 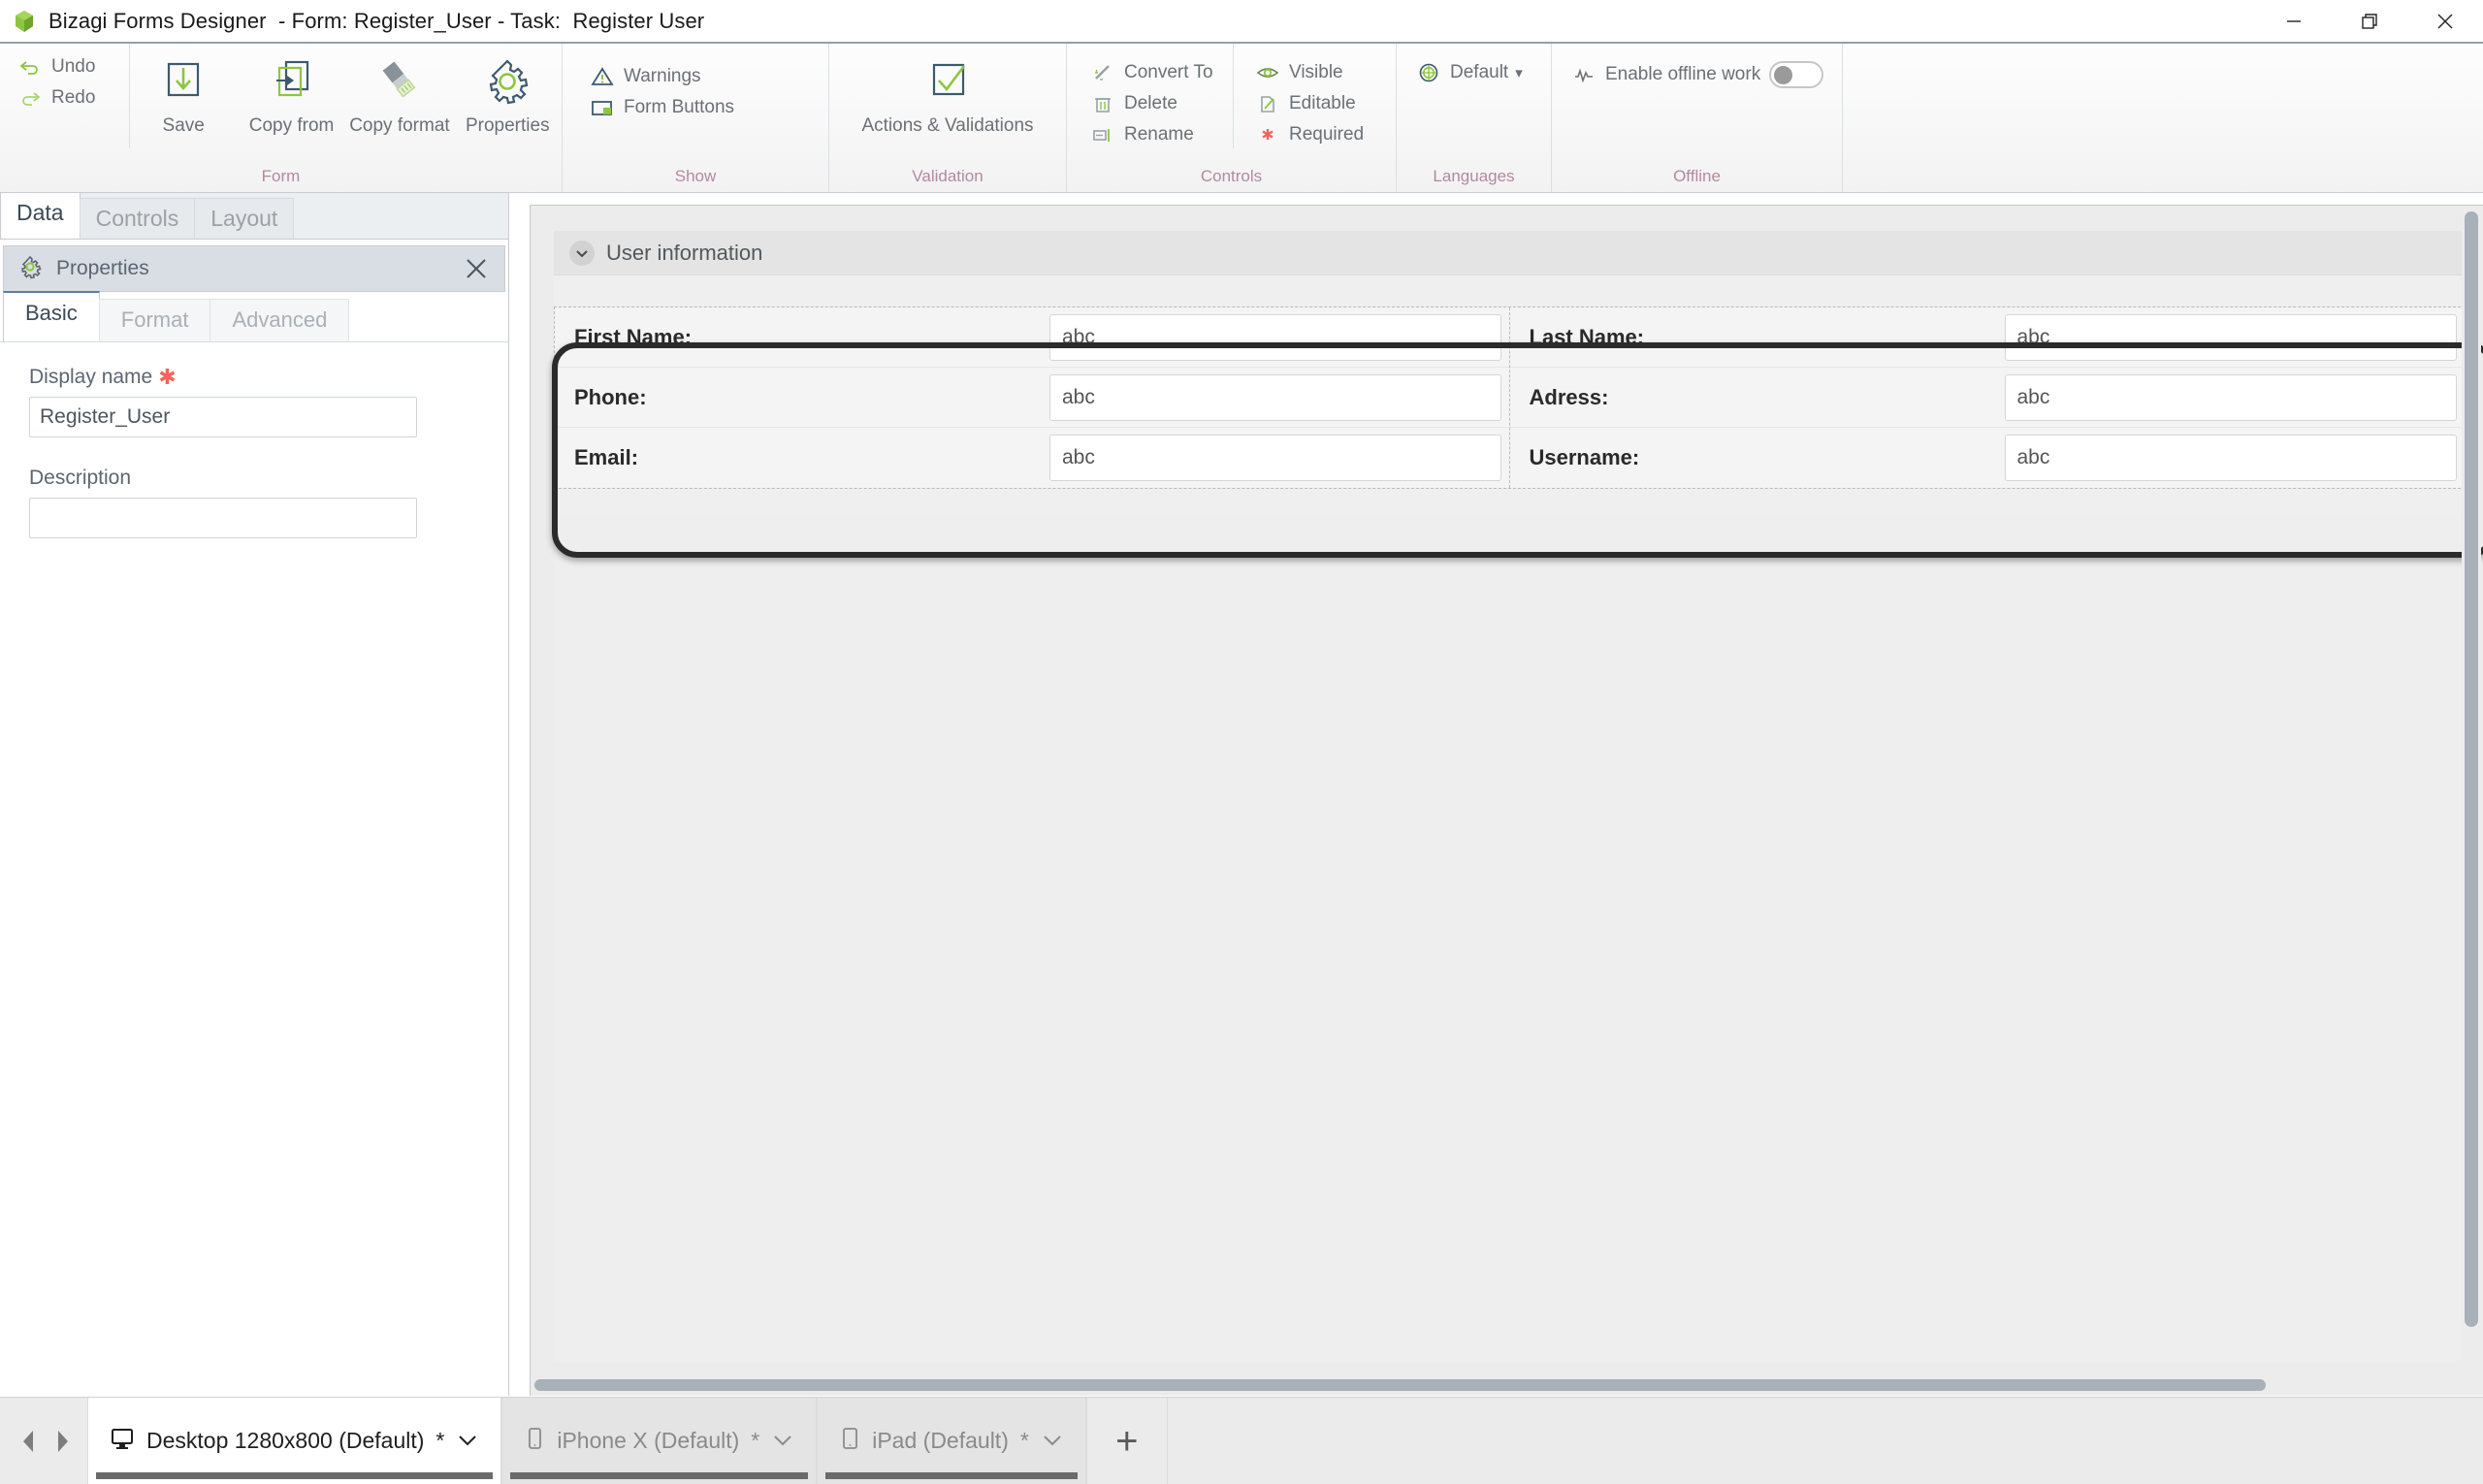 I want to click on form-column-right: Last Name: abc Adress: abc Username: abc, so click(x=1987, y=398).